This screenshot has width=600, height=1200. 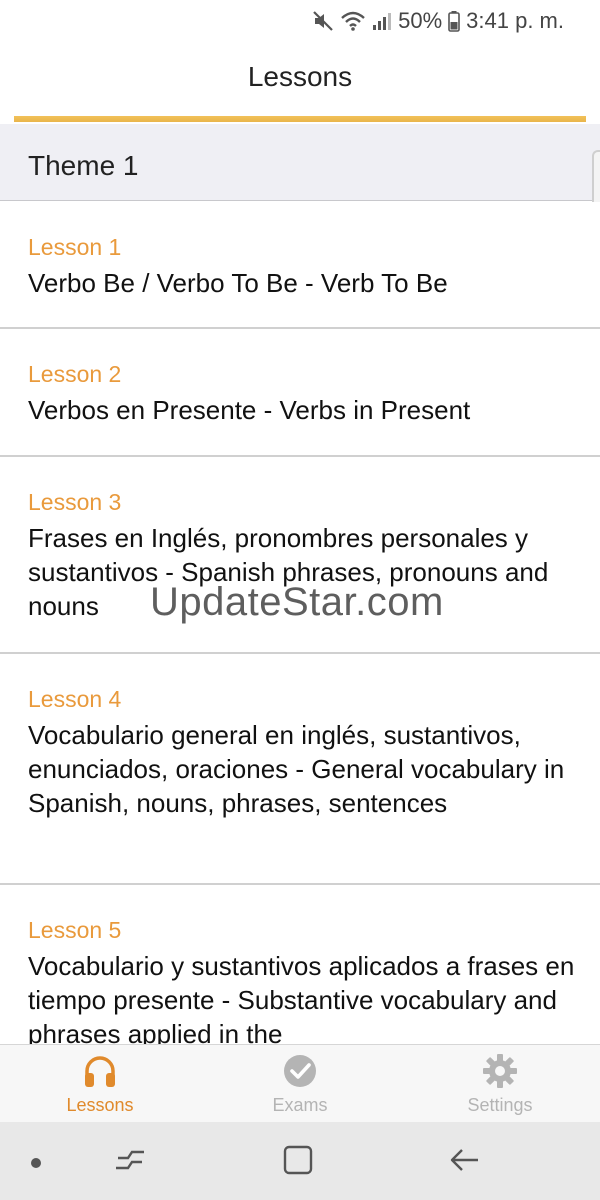 I want to click on watermark: UpdateStar.com, so click(x=297, y=602).